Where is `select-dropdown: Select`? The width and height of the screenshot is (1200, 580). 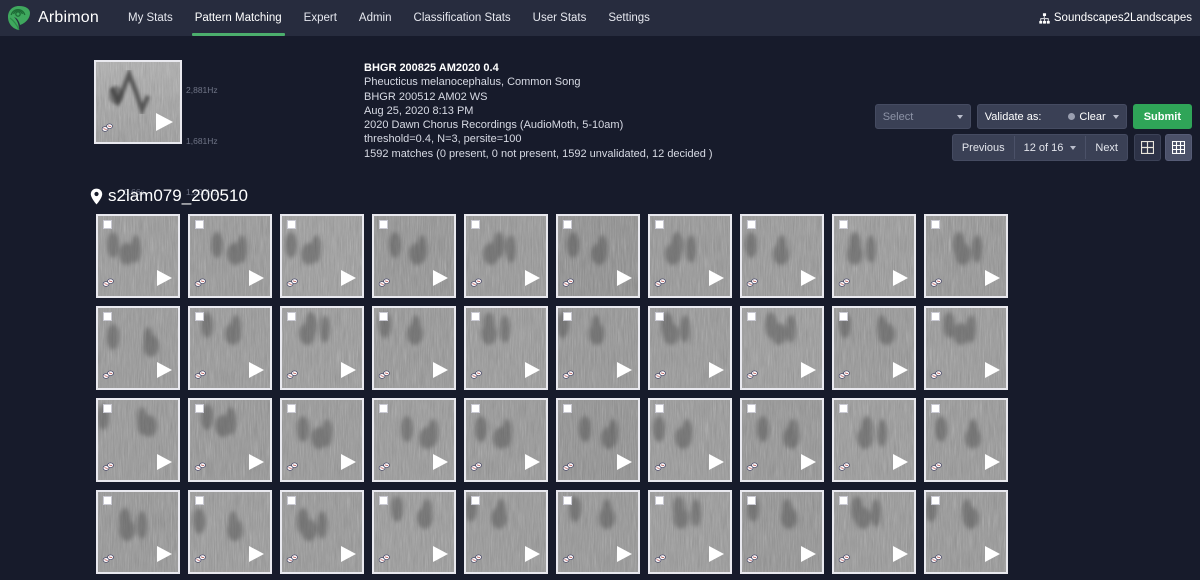
select-dropdown: Select is located at coordinates (922, 116).